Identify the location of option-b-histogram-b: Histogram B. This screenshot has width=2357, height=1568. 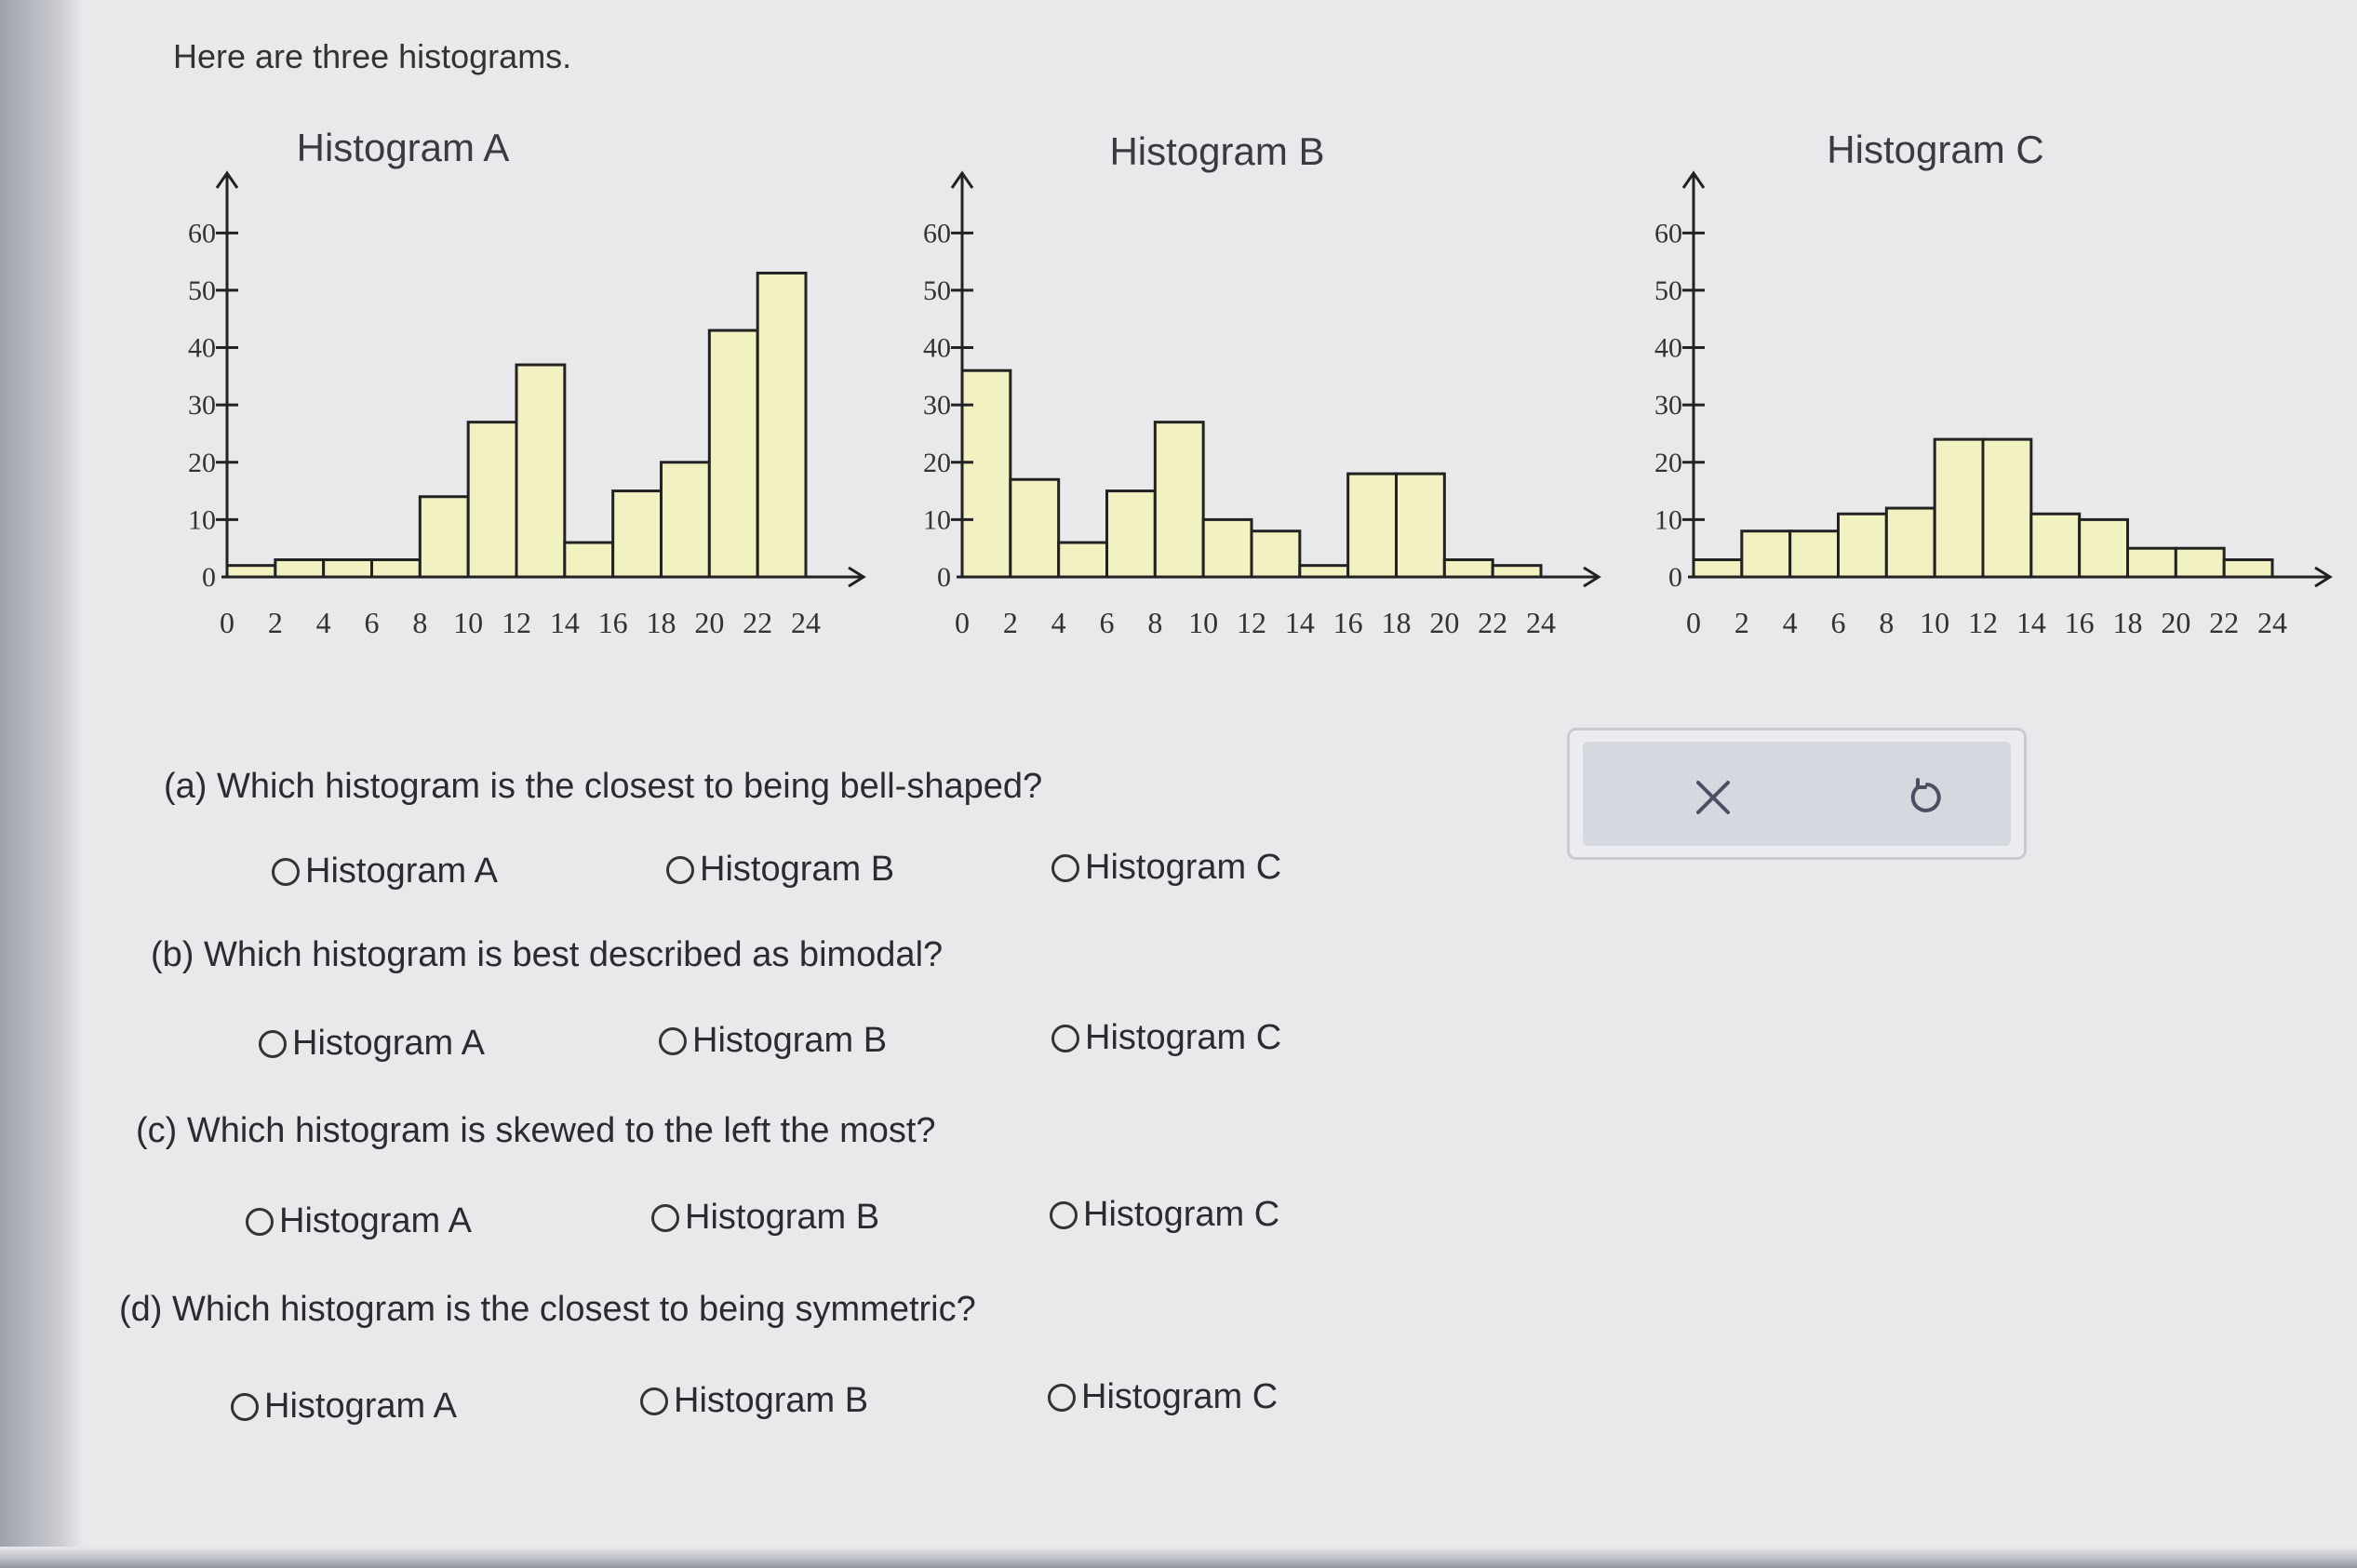
(773, 1041).